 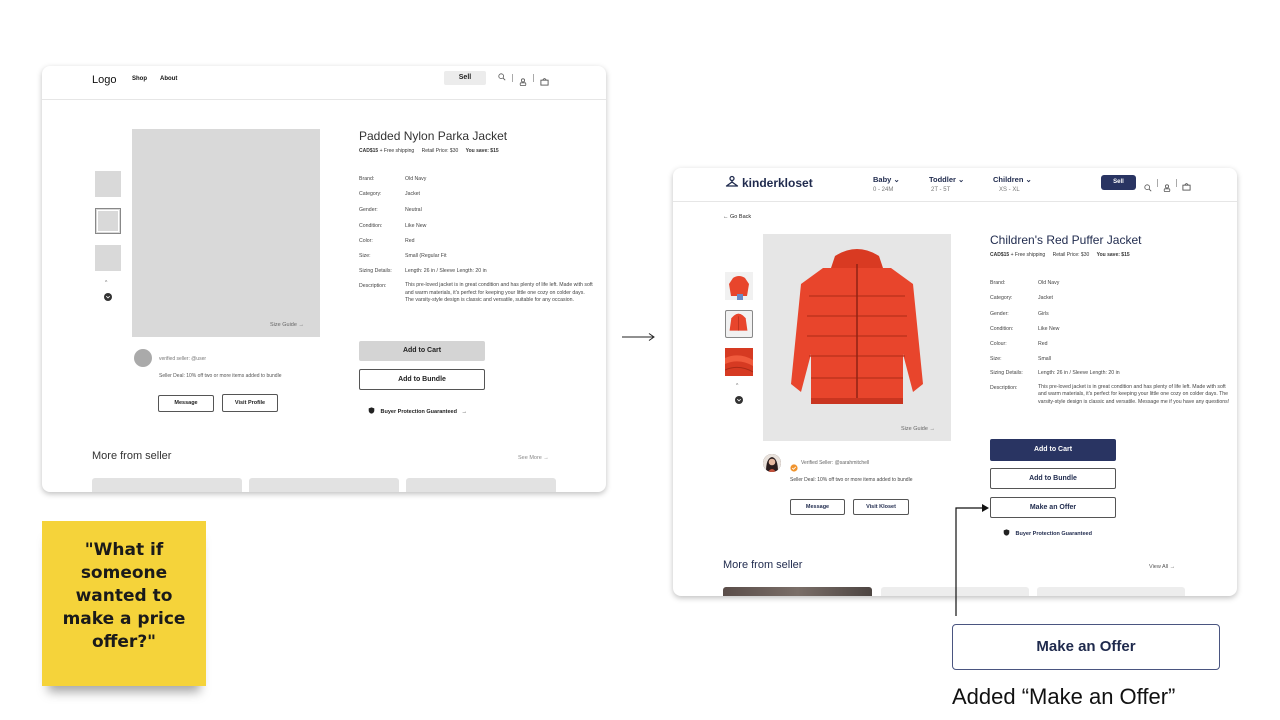 What do you see at coordinates (533, 458) in the screenshot?
I see `see-more-link: See More →` at bounding box center [533, 458].